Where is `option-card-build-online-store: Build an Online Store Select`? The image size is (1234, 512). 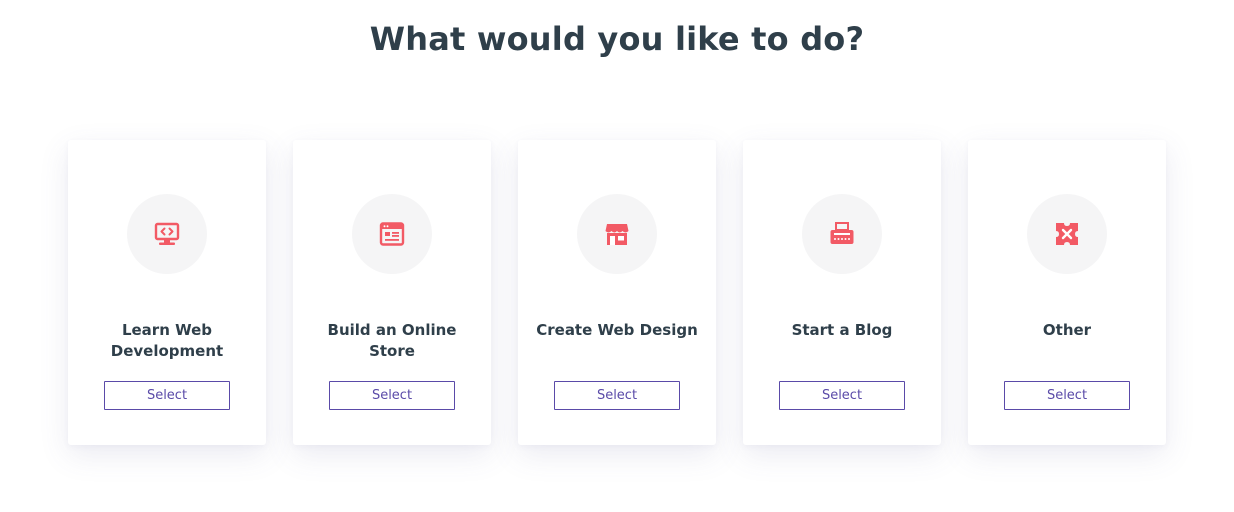 option-card-build-online-store: Build an Online Store Select is located at coordinates (392, 292).